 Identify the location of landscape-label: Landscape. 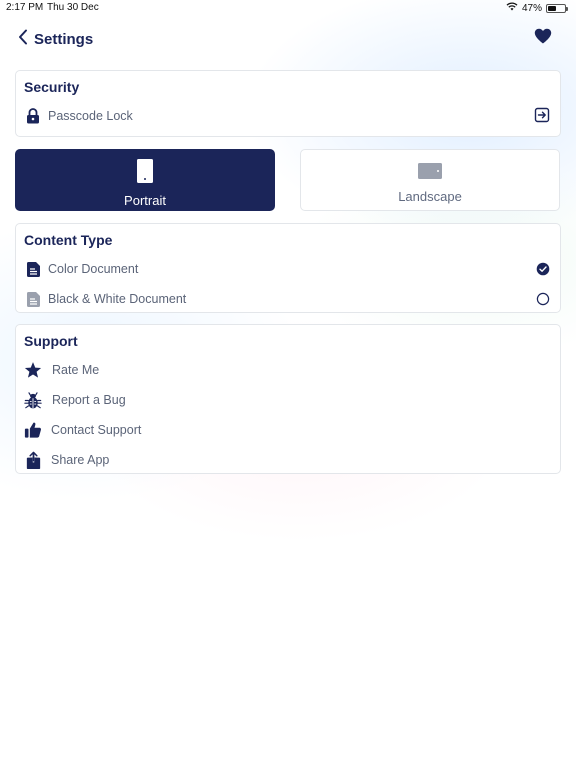
(430, 196).